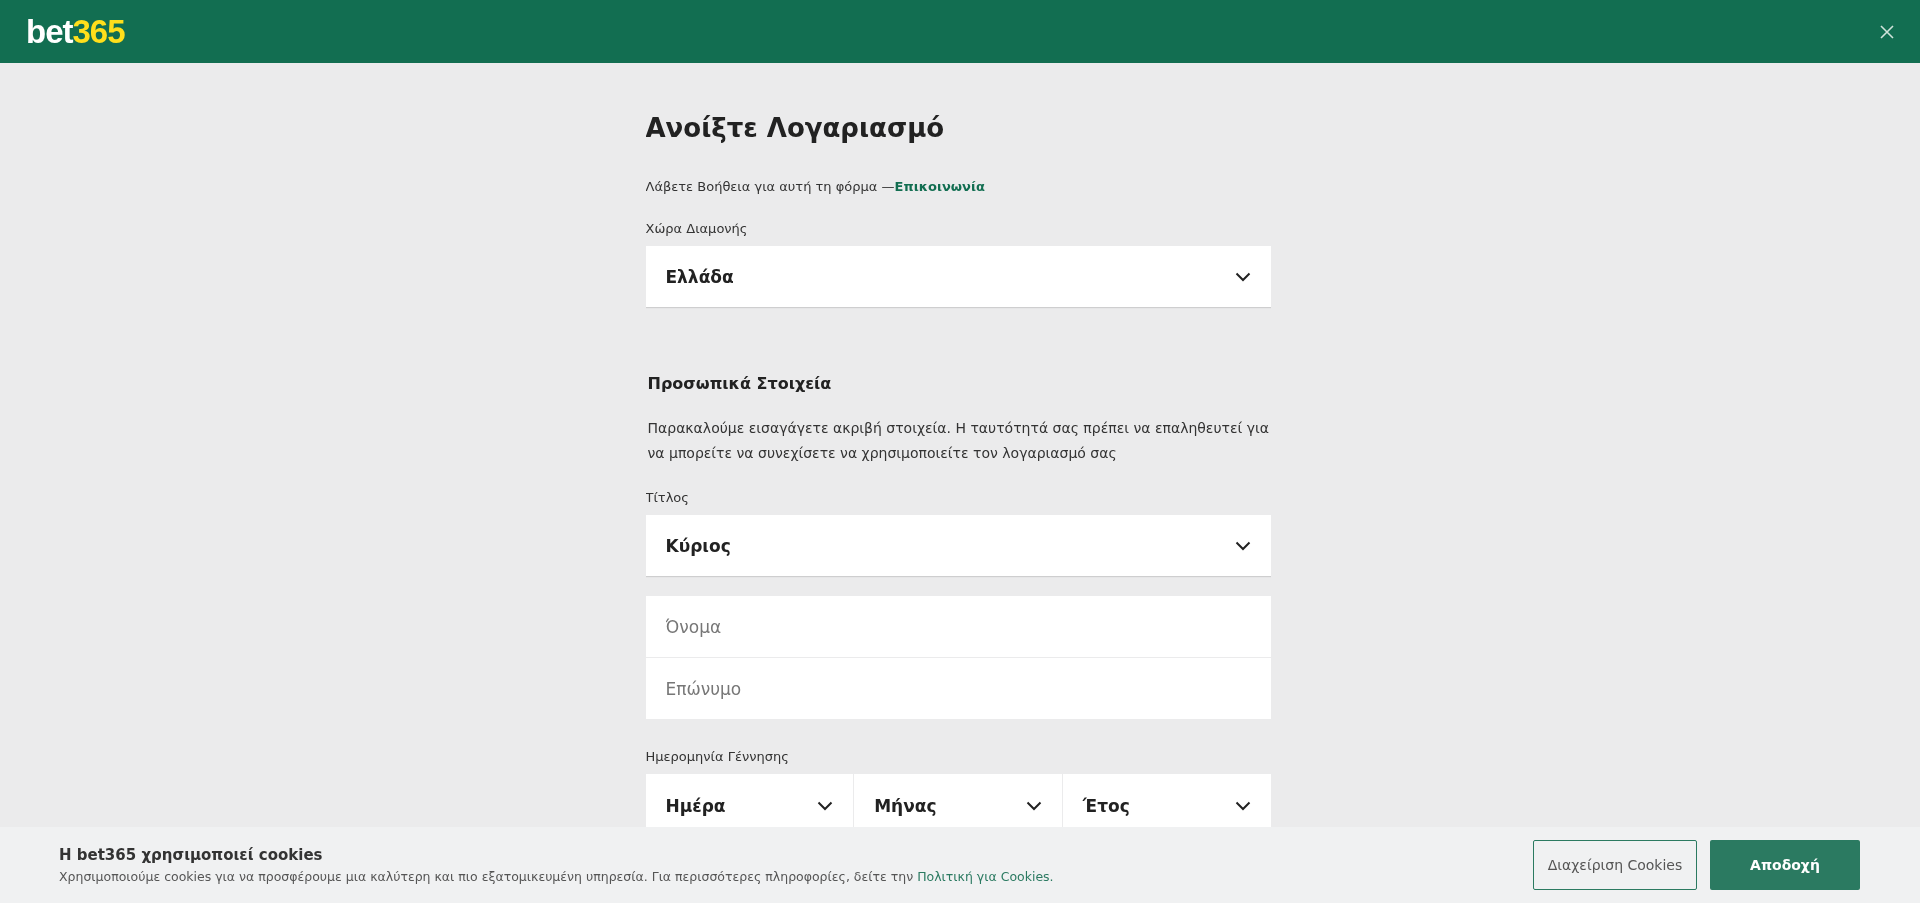 The image size is (1920, 903). What do you see at coordinates (795, 128) in the screenshot?
I see `page-title: Ανοίξτε Λογαριασμό` at bounding box center [795, 128].